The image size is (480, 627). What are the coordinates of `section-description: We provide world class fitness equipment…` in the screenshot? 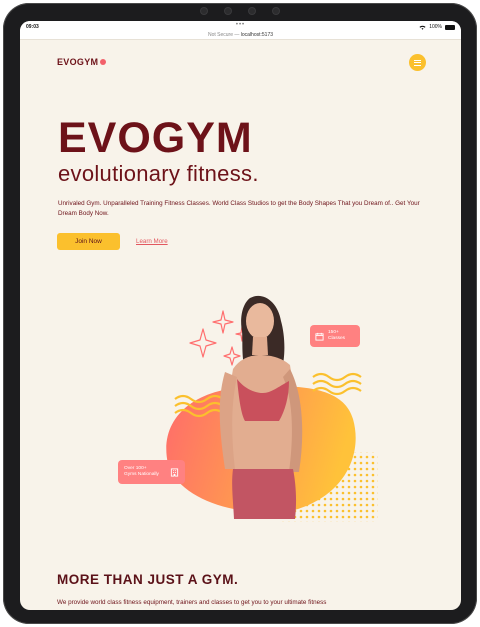 It's located at (192, 602).